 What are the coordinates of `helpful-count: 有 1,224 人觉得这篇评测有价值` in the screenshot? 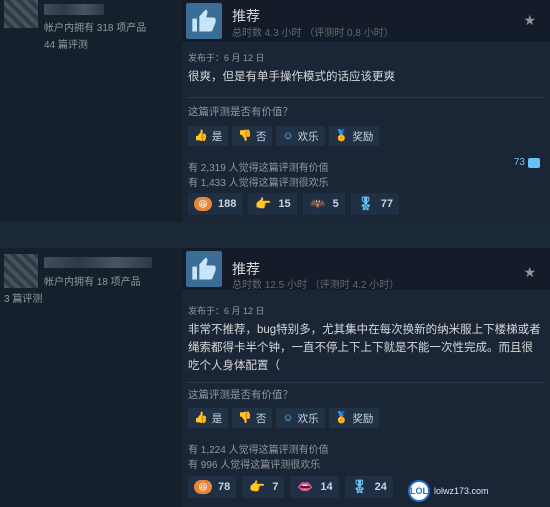 It's located at (258, 450).